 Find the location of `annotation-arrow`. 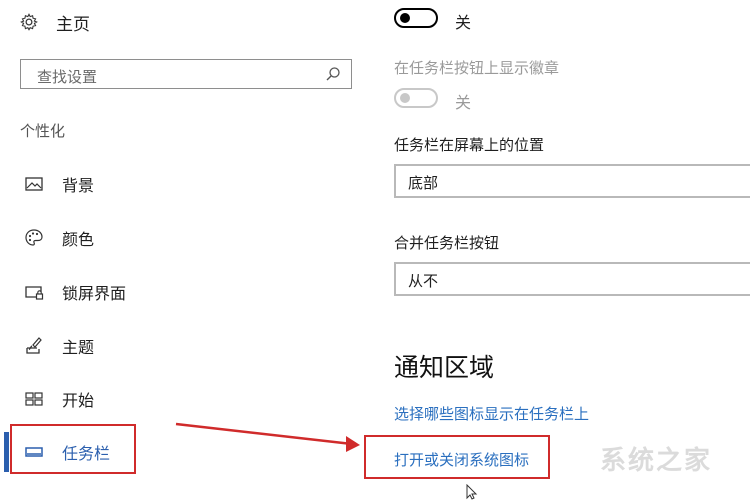

annotation-arrow is located at coordinates (267, 437).